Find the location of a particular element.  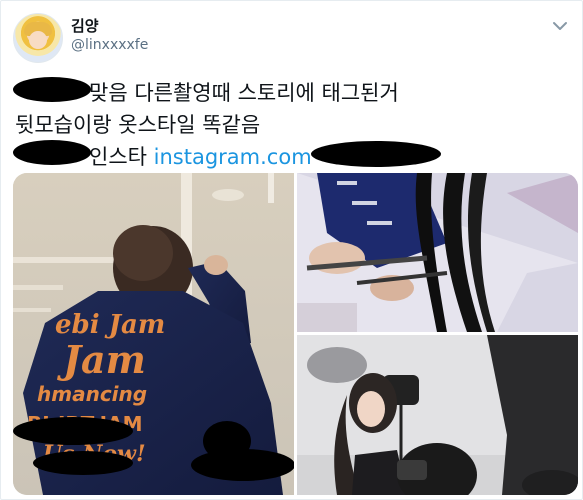

instagram-link: instagram.com is located at coordinates (233, 157).